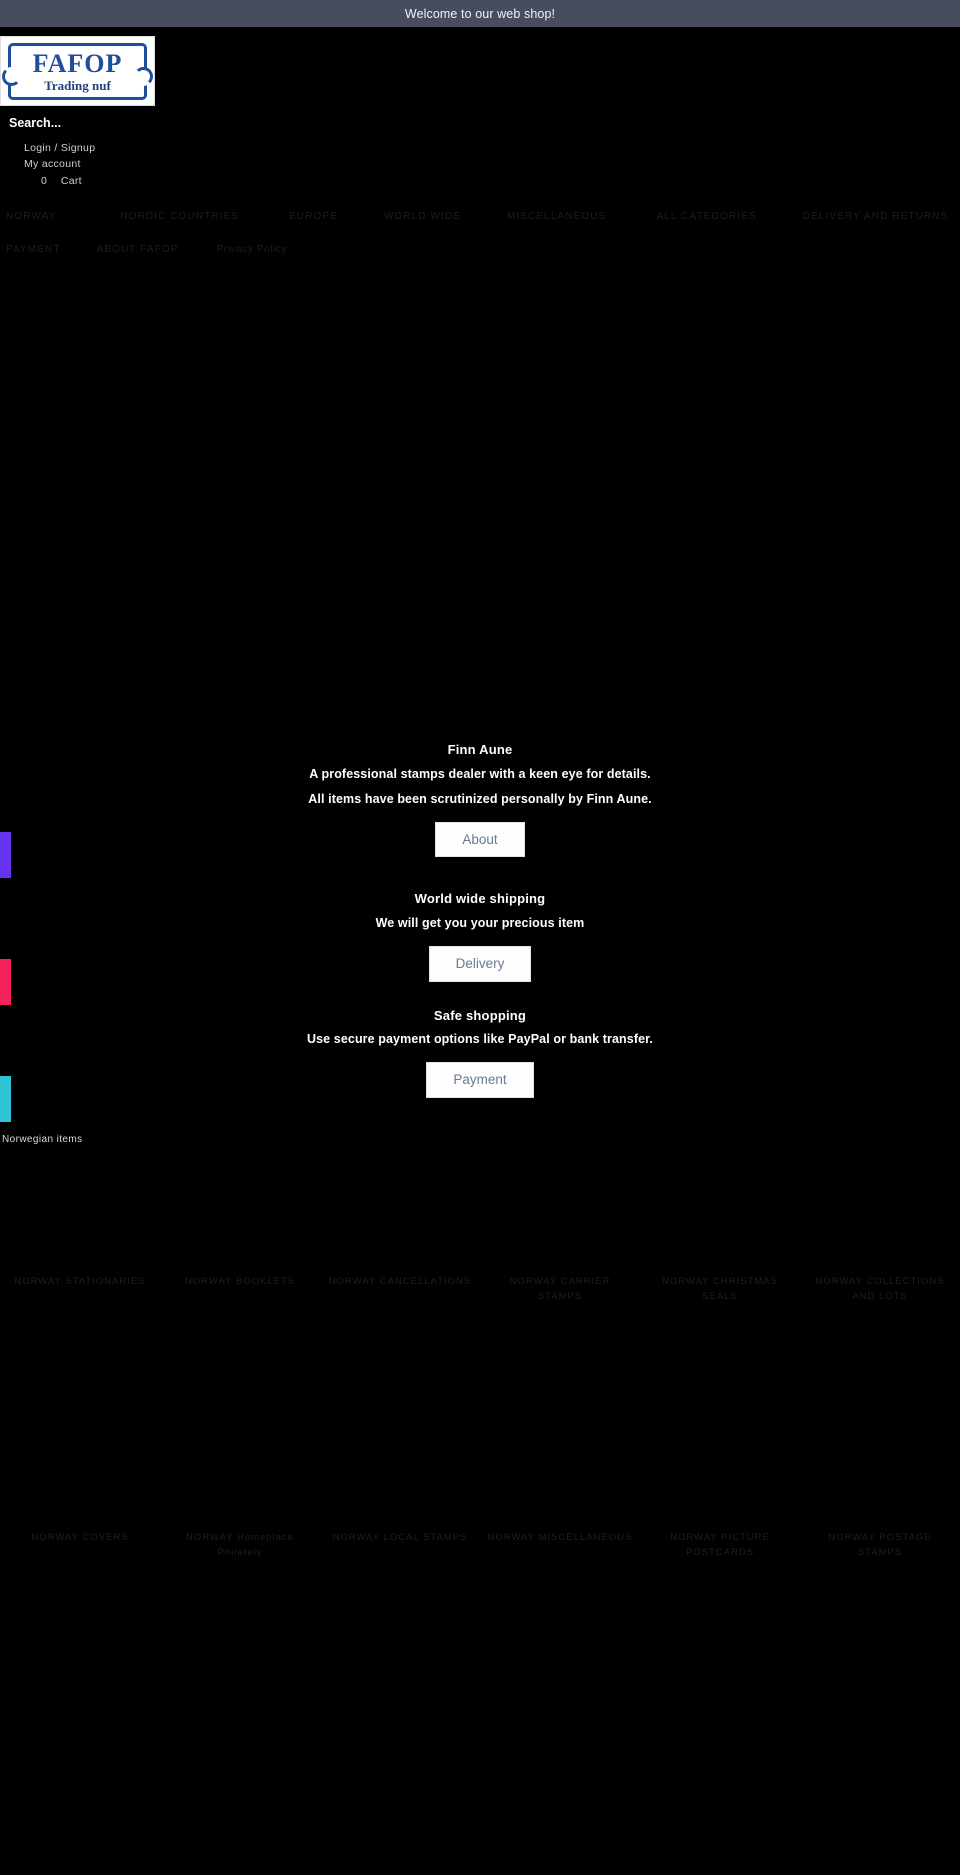 The width and height of the screenshot is (960, 1875). Describe the element at coordinates (560, 1289) in the screenshot. I see `category-link-norway-carrier-stamps: NORWAY CARRIER STAMPS` at that location.